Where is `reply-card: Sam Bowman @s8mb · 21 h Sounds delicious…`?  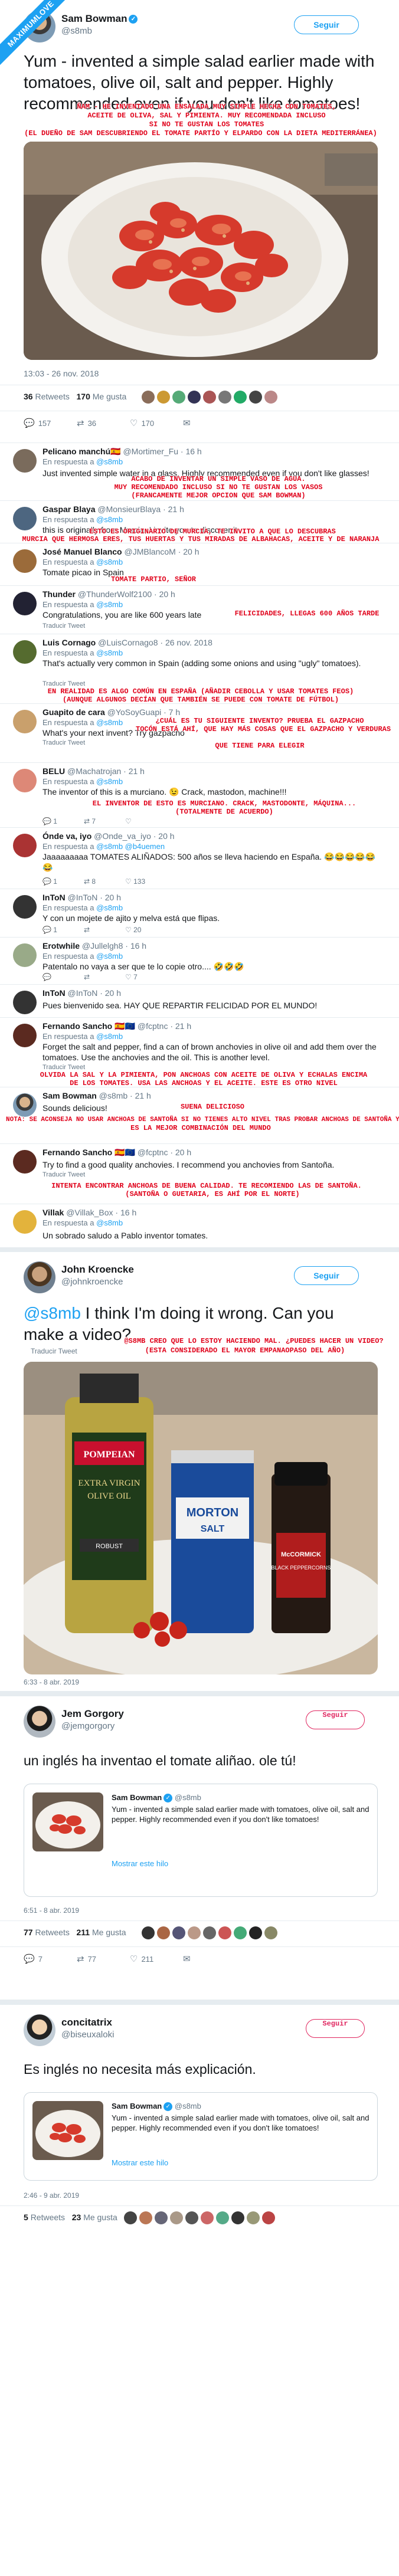 reply-card: Sam Bowman @s8mb · 21 h Sounds delicious… is located at coordinates (199, 1115).